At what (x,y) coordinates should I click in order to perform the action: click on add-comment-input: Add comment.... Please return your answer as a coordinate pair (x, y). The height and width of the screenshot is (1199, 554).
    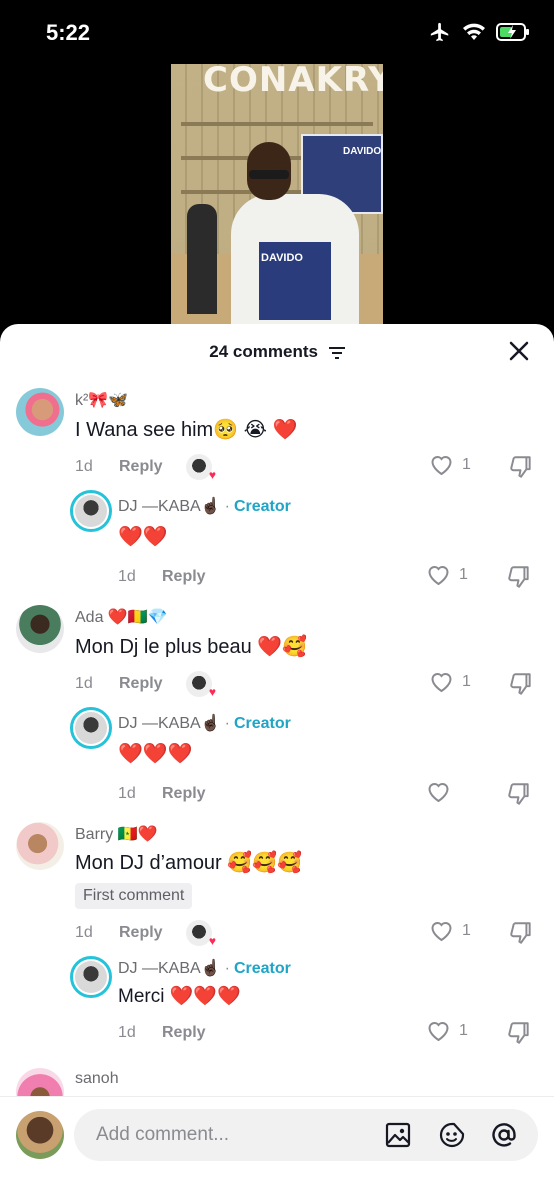
    Looking at the image, I should click on (306, 1135).